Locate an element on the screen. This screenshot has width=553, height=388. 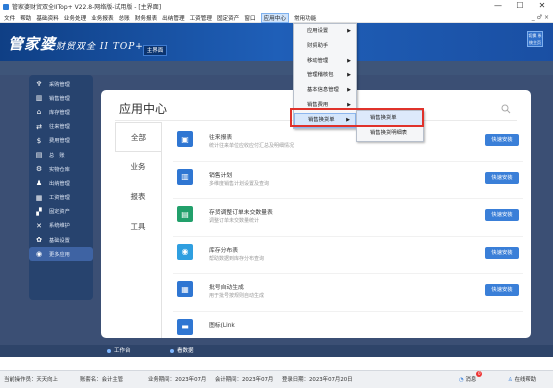
category-tabs: 全部 业务 报表 工具 is located at coordinates (138, 230).